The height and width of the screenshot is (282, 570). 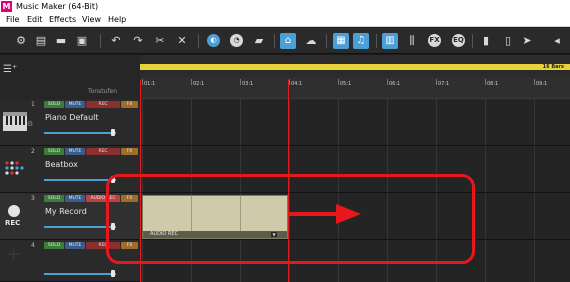 What do you see at coordinates (14, 168) in the screenshot?
I see `drum-pads-icon` at bounding box center [14, 168].